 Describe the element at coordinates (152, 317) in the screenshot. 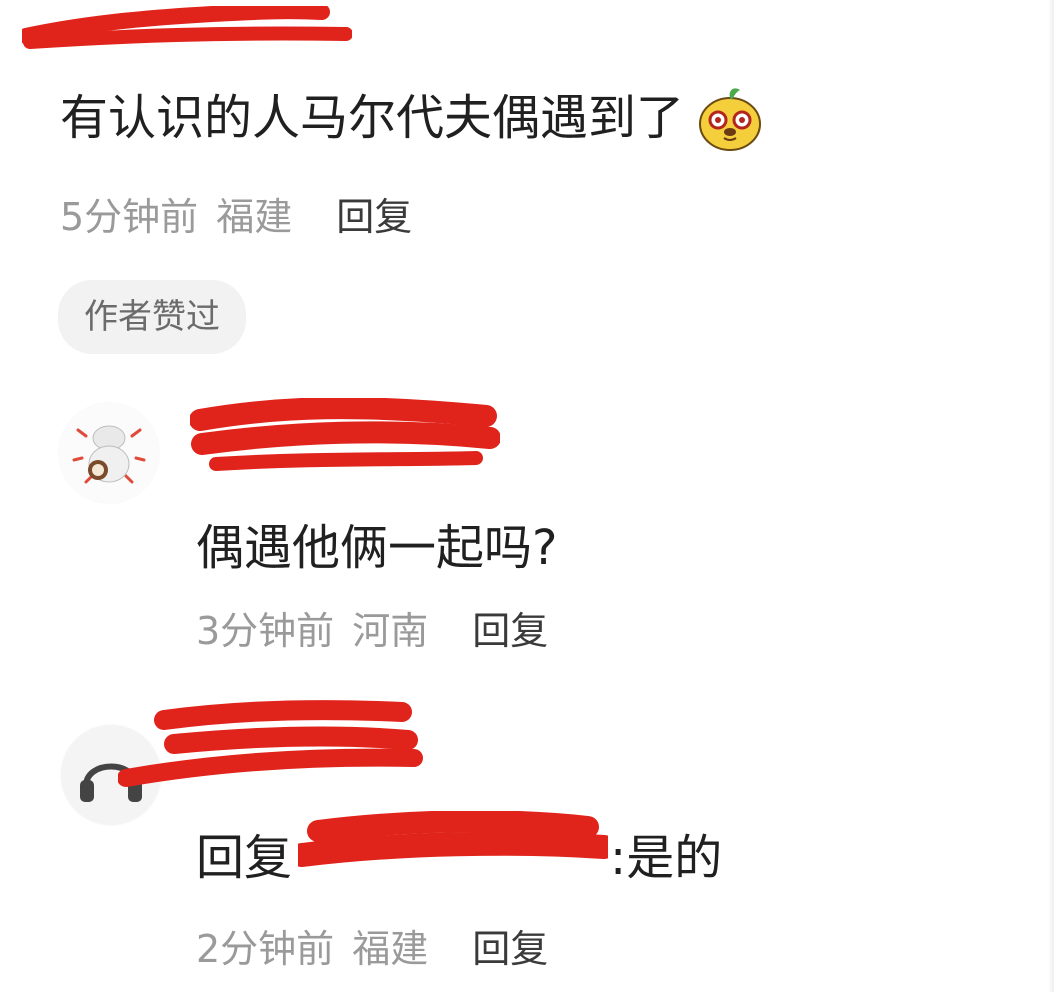

I see `author-liked-badge: 作者赞过` at that location.